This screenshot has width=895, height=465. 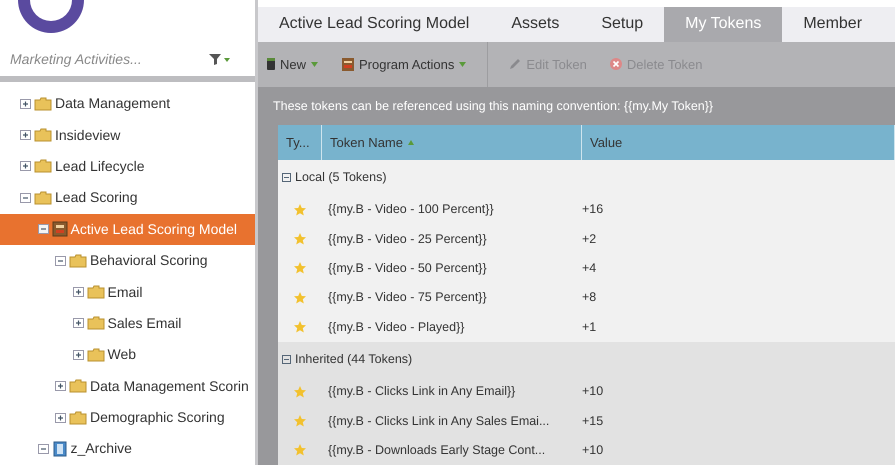 I want to click on tree-item: Lead Lifecycle, so click(x=127, y=166).